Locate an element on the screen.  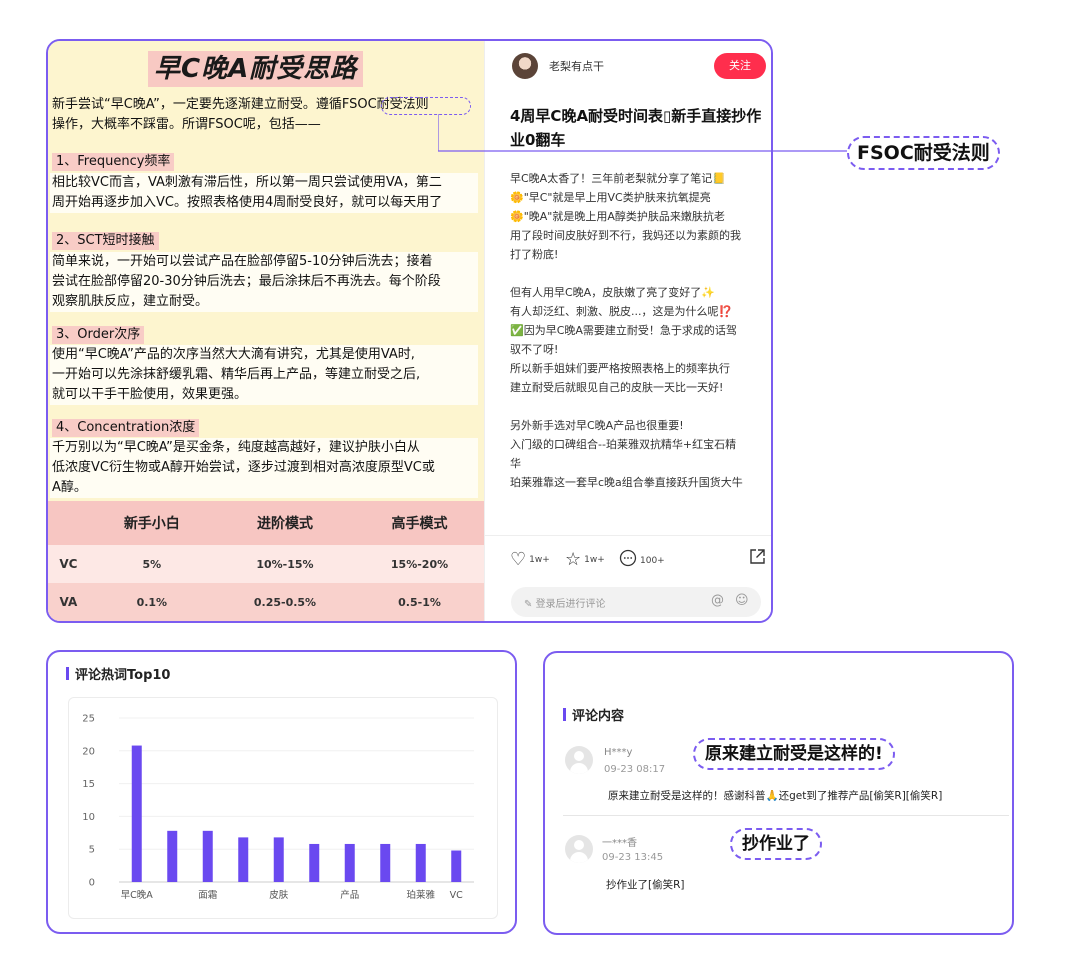
section-line: A醇。 is located at coordinates (69, 487).